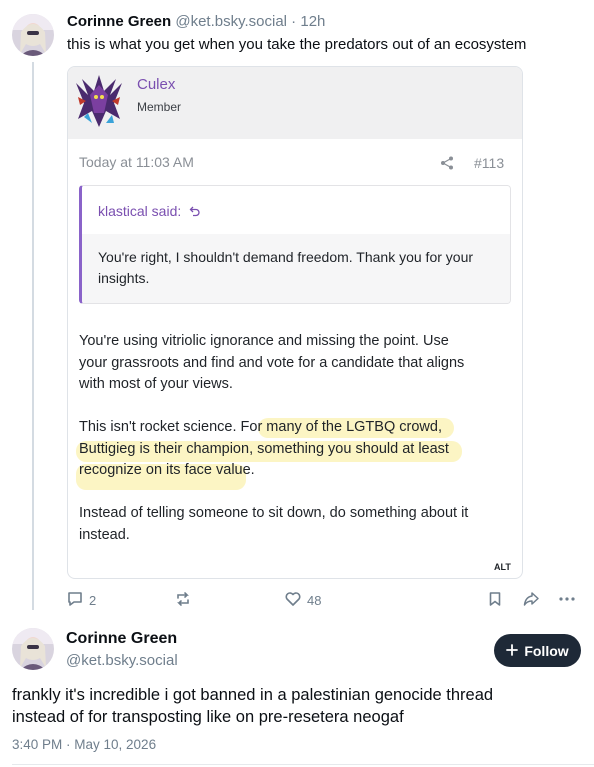 The height and width of the screenshot is (767, 594). I want to click on quote-author: klastical said:, so click(149, 211).